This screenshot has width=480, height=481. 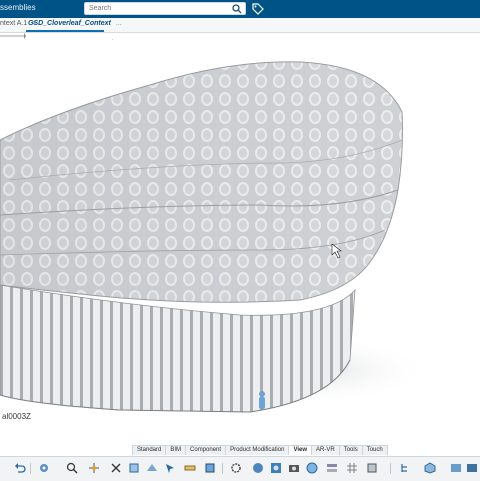 What do you see at coordinates (149, 450) in the screenshot?
I see `tab-standard: Standard` at bounding box center [149, 450].